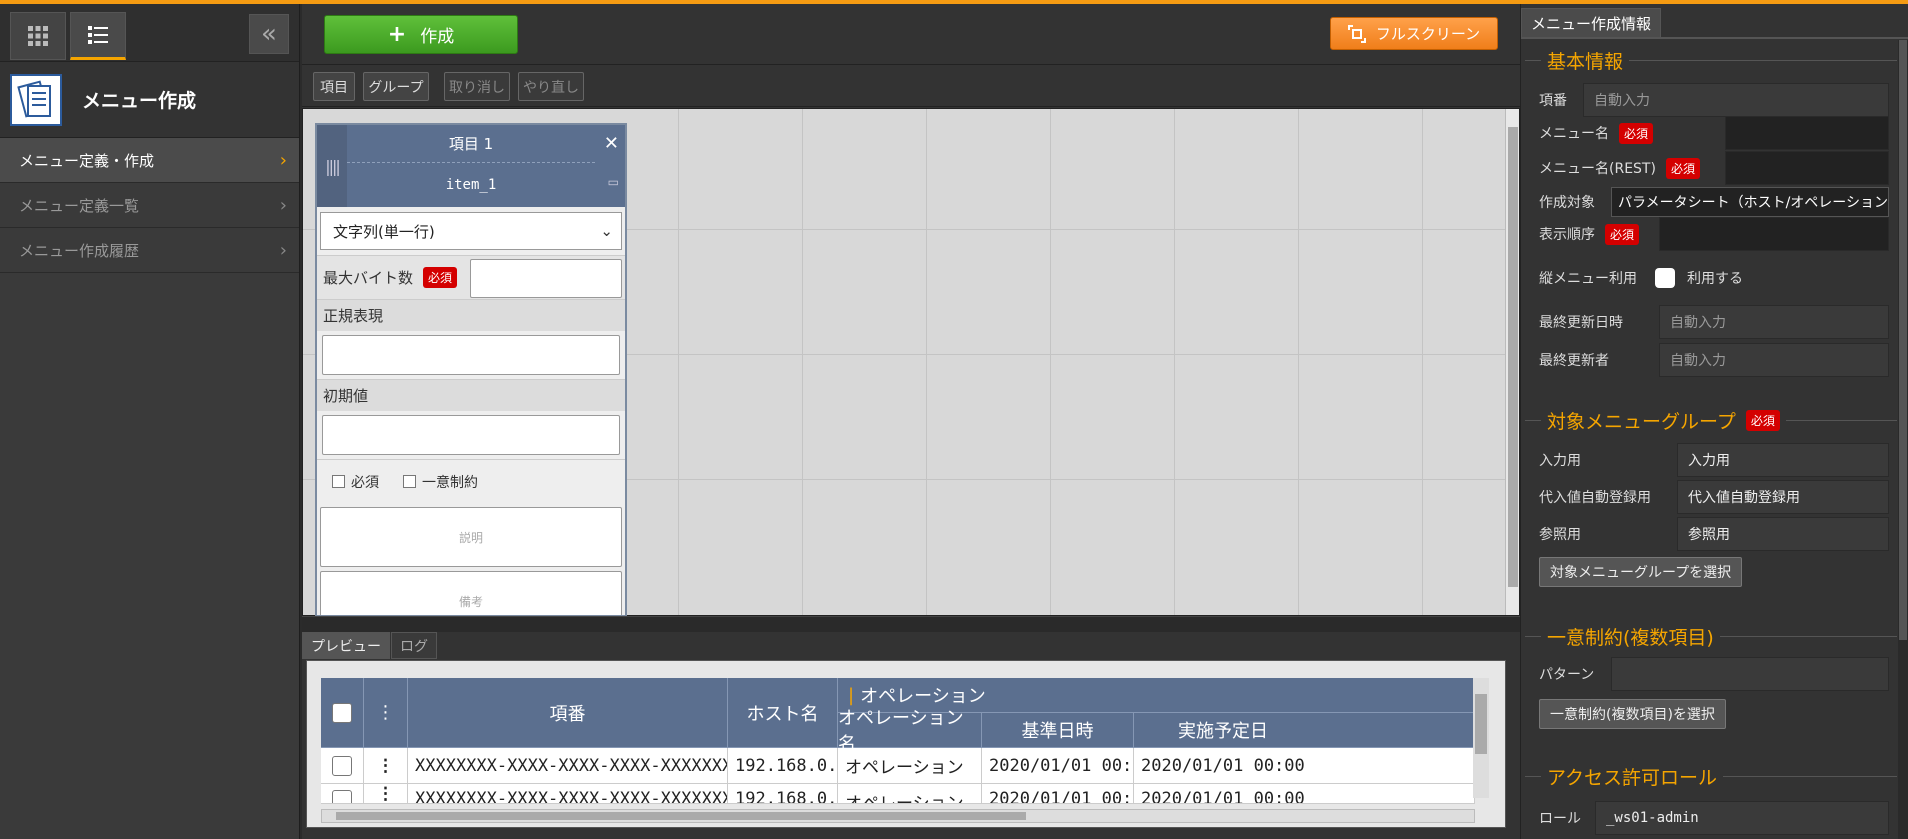 The image size is (1908, 839). What do you see at coordinates (36, 99) in the screenshot?
I see `menu-create-logo-icon` at bounding box center [36, 99].